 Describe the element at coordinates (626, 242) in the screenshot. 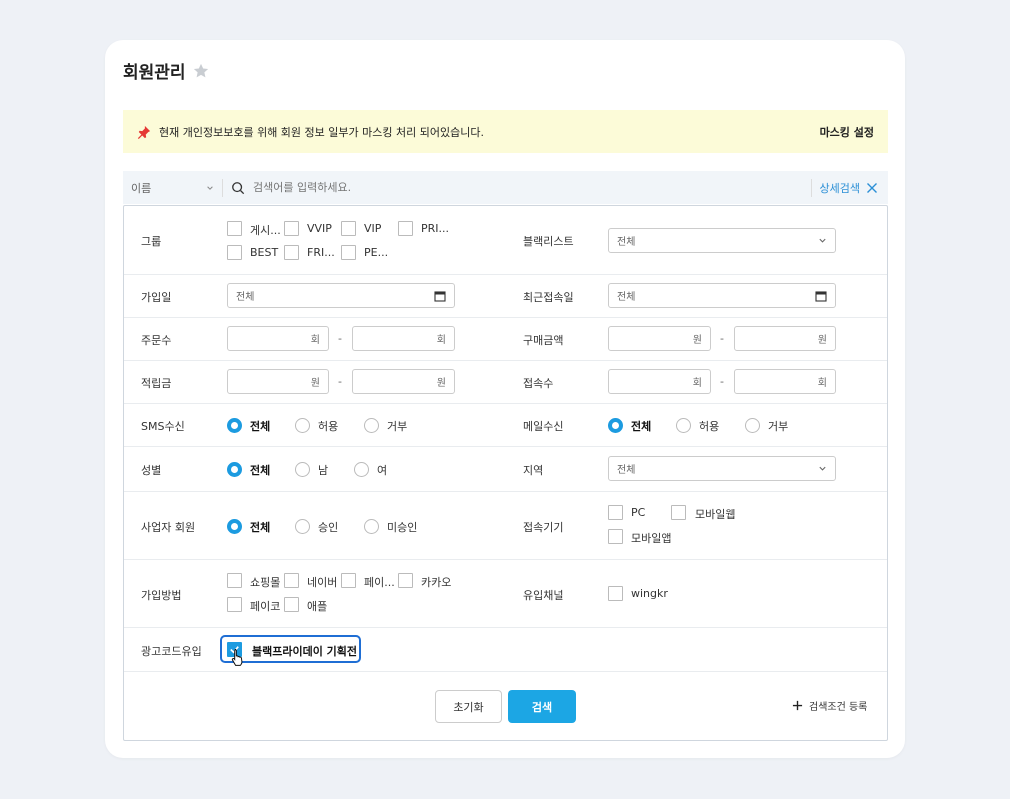

I see `blacklist-value: 전체` at that location.